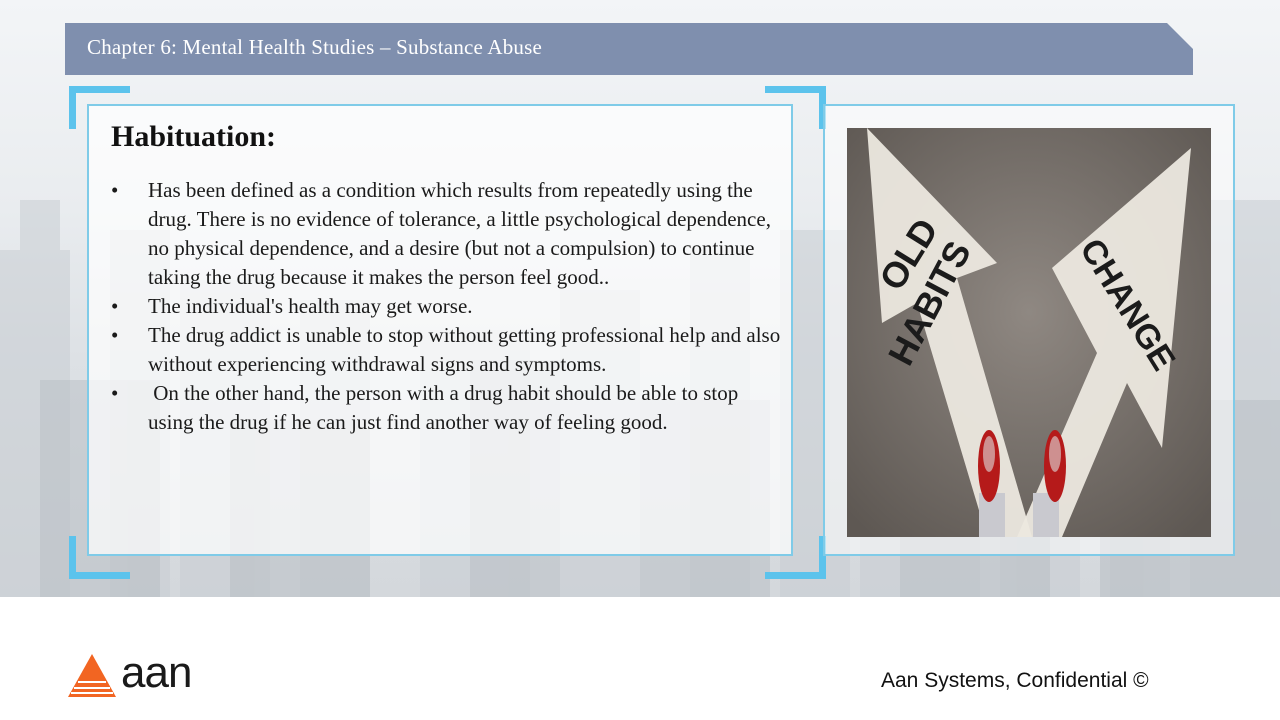 This screenshot has width=1280, height=720. What do you see at coordinates (1015, 680) in the screenshot?
I see `confidential-notice: Aan Systems, Confidential ©` at bounding box center [1015, 680].